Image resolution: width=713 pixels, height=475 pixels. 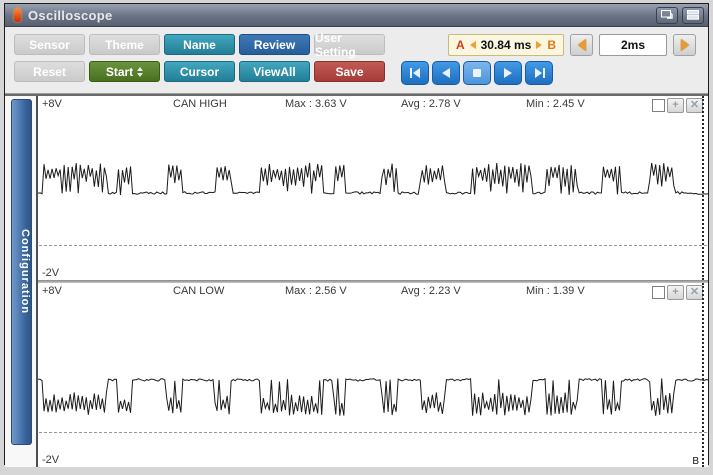 I want to click on sensor-button: Sensor, so click(x=49, y=44).